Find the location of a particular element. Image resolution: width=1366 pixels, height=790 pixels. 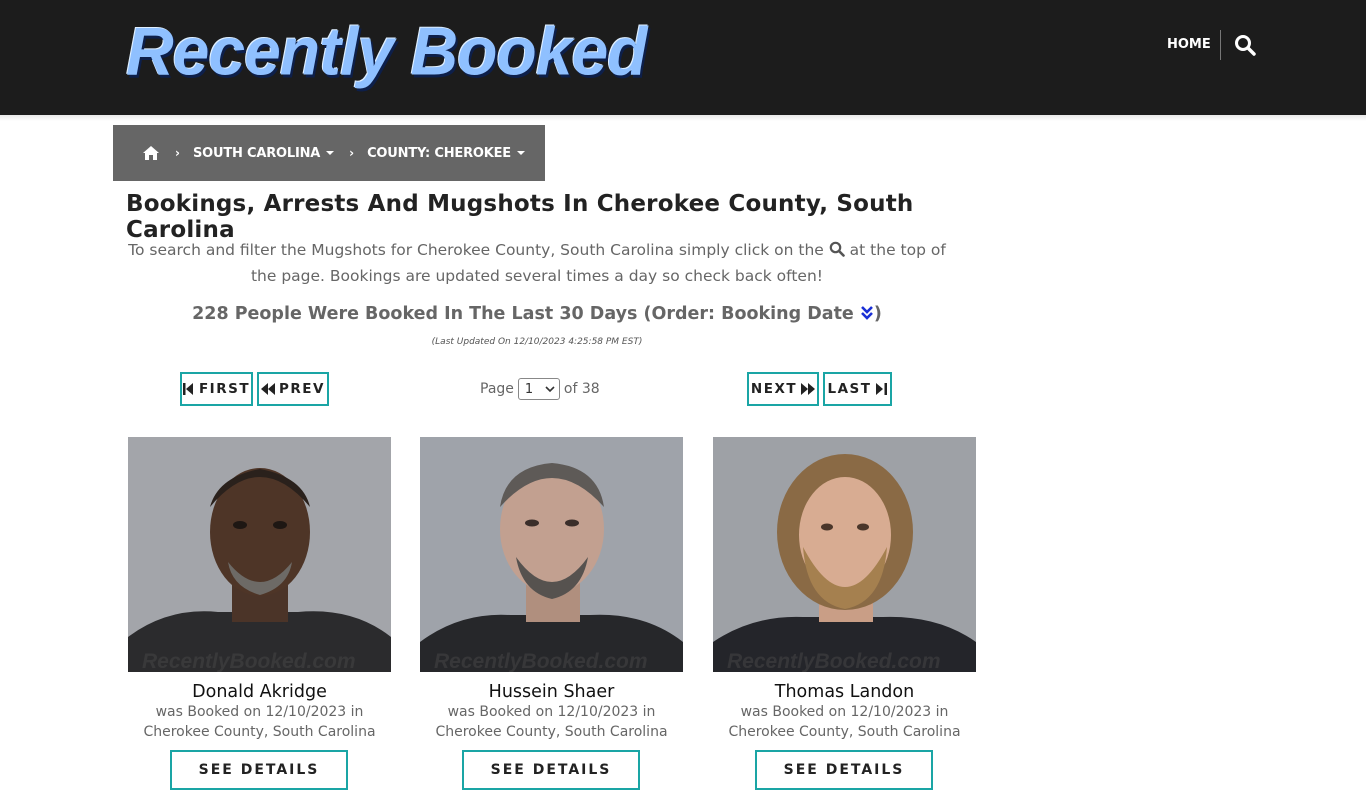

breadcrumb-state: SOUTH CAROLINA is located at coordinates (263, 153).